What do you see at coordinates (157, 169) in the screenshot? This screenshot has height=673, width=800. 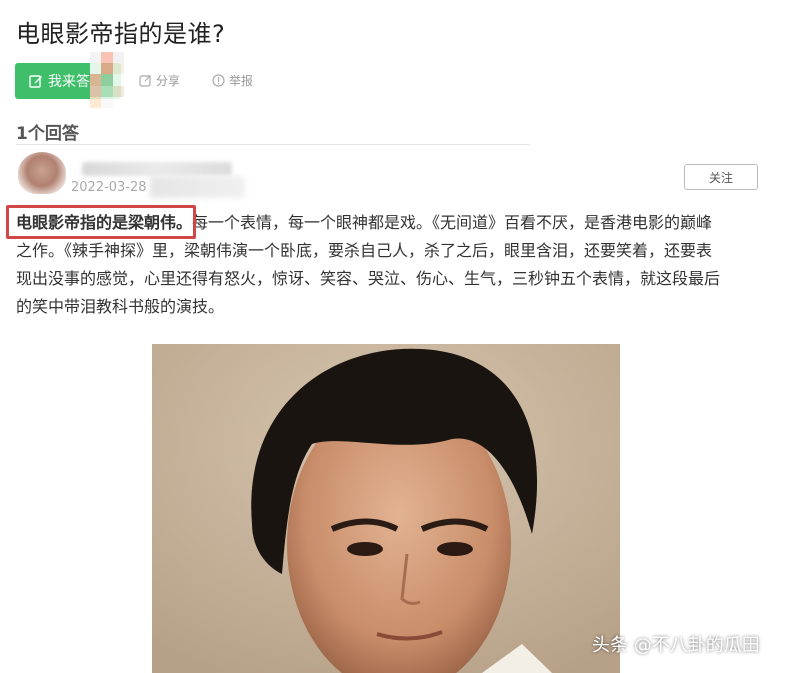 I see `username-blurred` at bounding box center [157, 169].